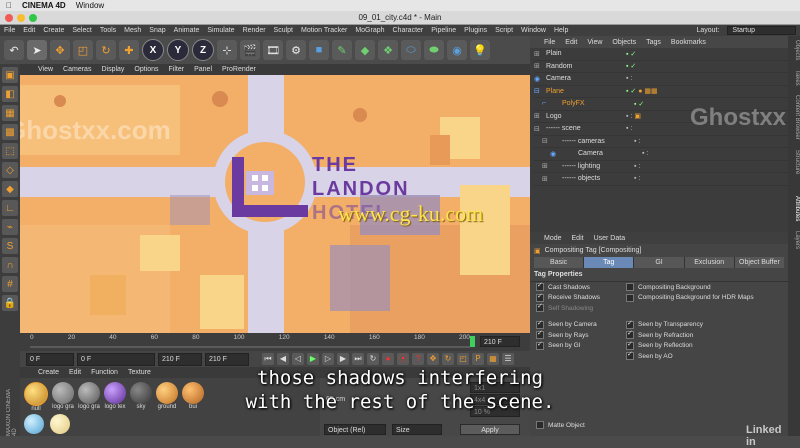 Image resolution: width=800 pixels, height=448 pixels. What do you see at coordinates (457, 50) in the screenshot?
I see `camera-icon: ◉` at bounding box center [457, 50].